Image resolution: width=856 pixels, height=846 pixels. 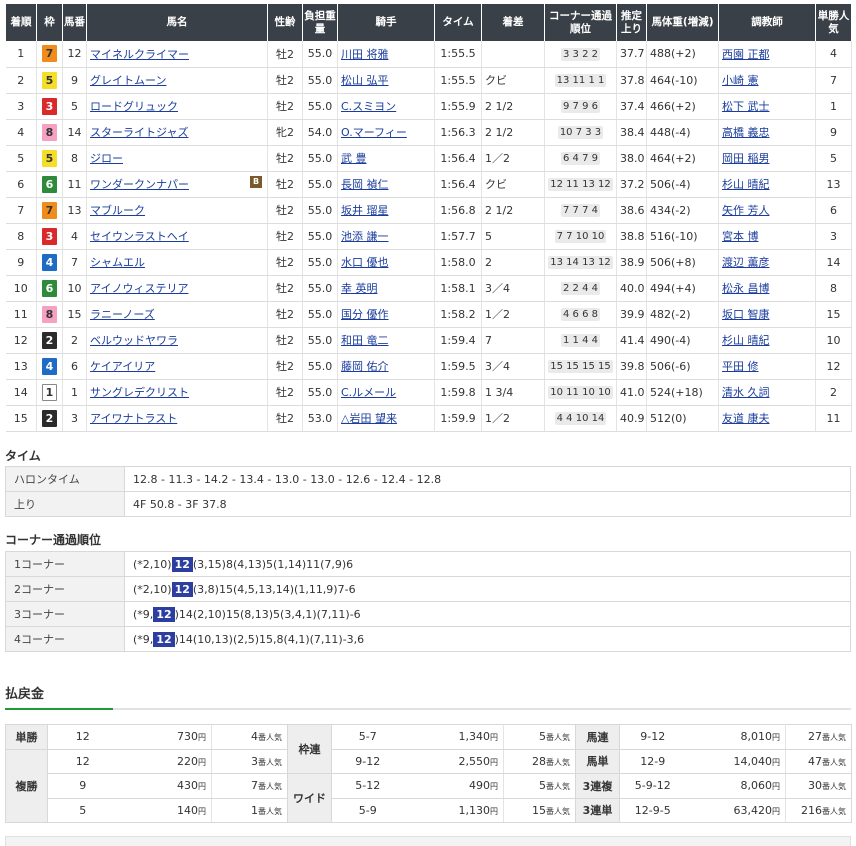 I want to click on trainer-cell: 友道 康夫, so click(x=767, y=418).